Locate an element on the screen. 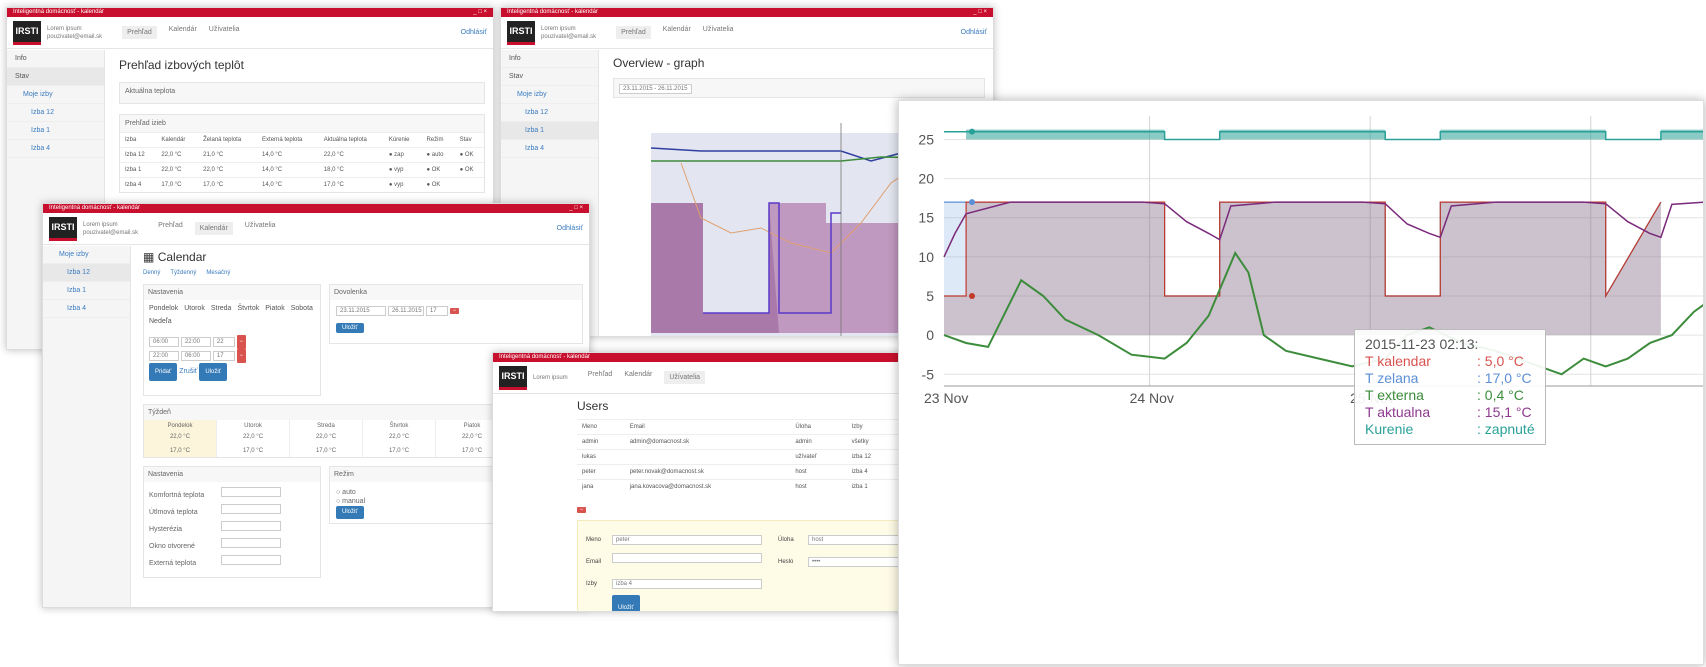 The width and height of the screenshot is (1706, 667). date-range-input: 23.11.2015 - 26.11.2015 is located at coordinates (655, 89).